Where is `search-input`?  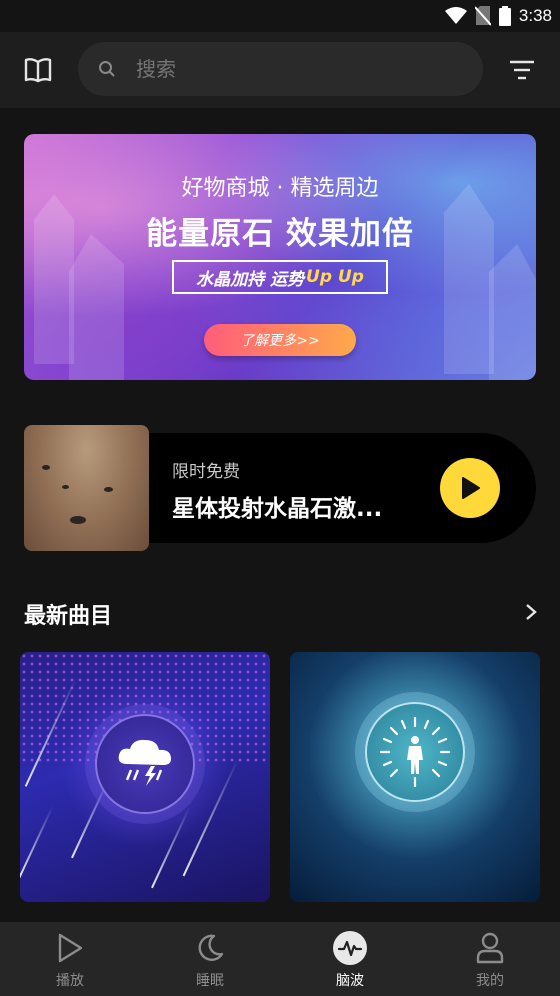 search-input is located at coordinates (286, 69).